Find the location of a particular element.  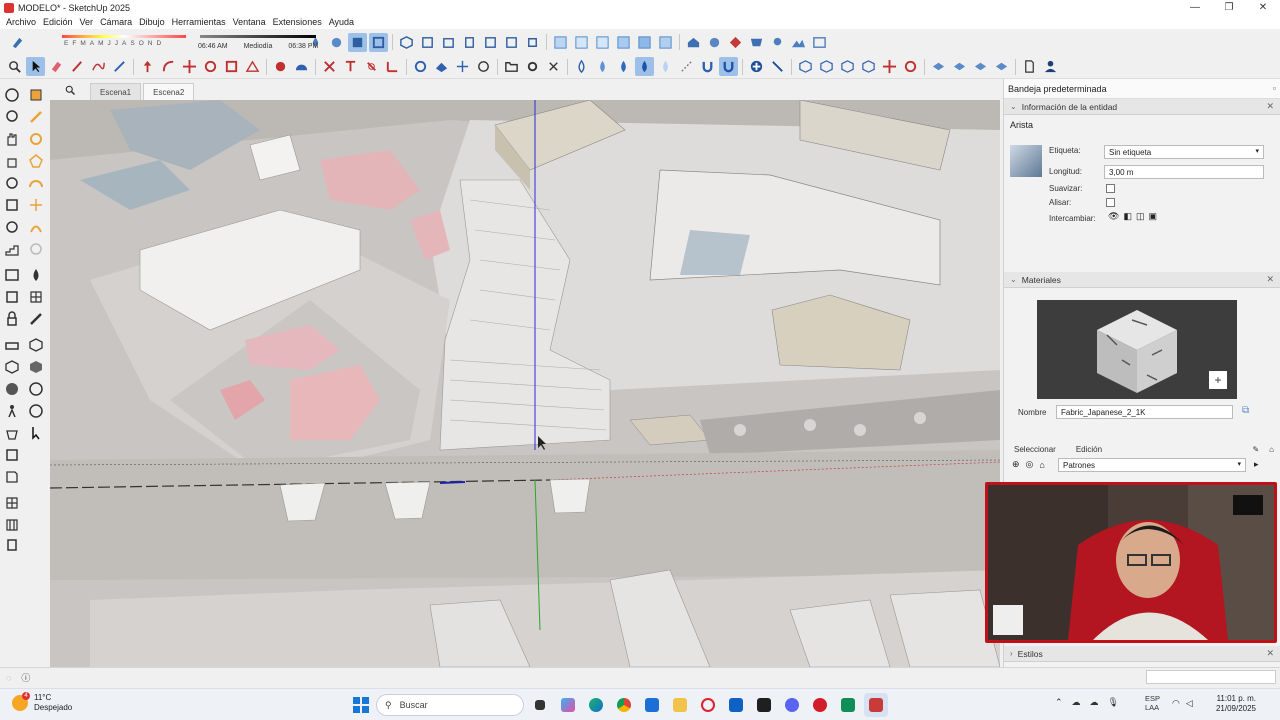

drop-light-icon is located at coordinates (665, 66).